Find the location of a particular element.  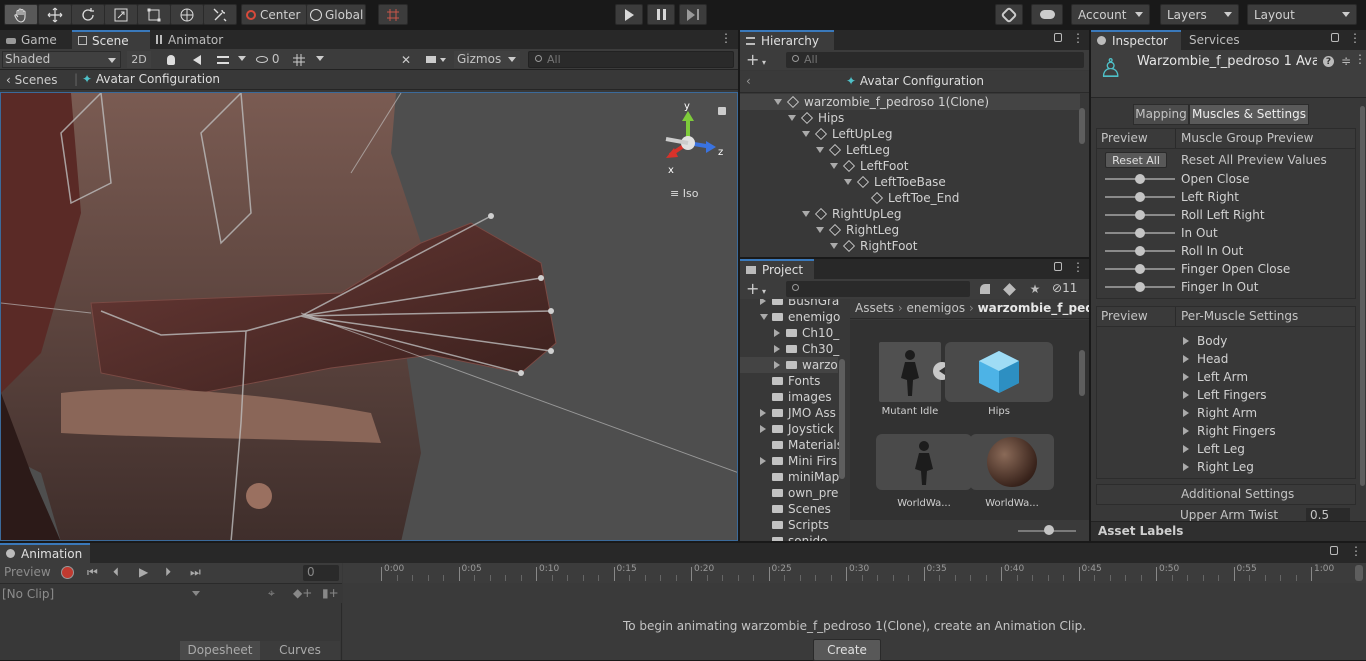

scale-tool-button is located at coordinates (121, 14).